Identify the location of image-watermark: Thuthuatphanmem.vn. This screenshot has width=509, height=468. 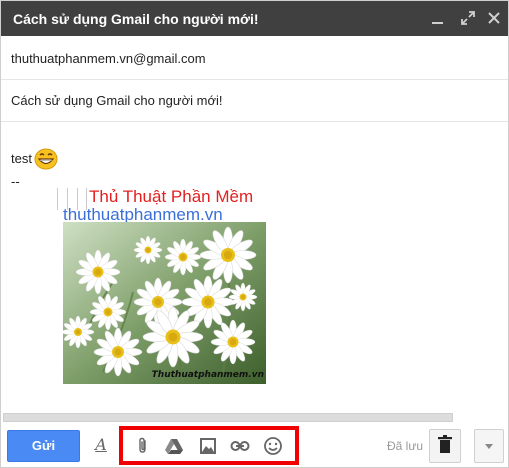
(207, 375).